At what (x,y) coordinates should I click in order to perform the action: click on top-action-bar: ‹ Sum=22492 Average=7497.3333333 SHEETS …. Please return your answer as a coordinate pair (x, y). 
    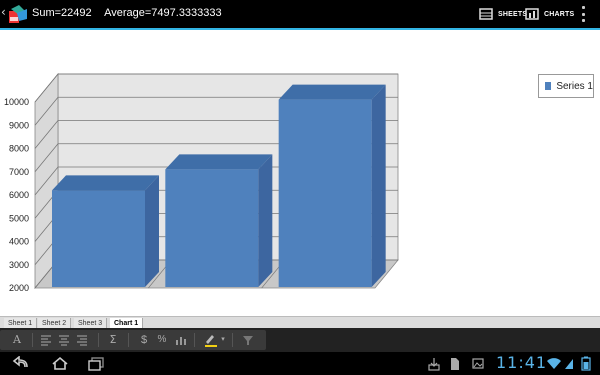
    Looking at the image, I should click on (300, 14).